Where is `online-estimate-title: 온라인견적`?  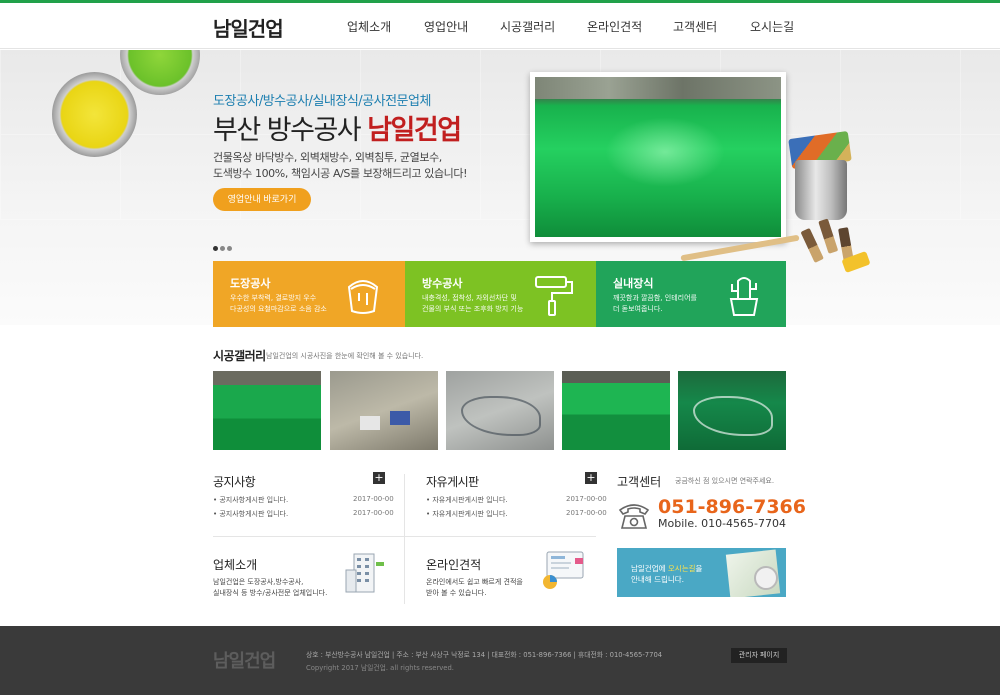 online-estimate-title: 온라인견적 is located at coordinates (453, 564).